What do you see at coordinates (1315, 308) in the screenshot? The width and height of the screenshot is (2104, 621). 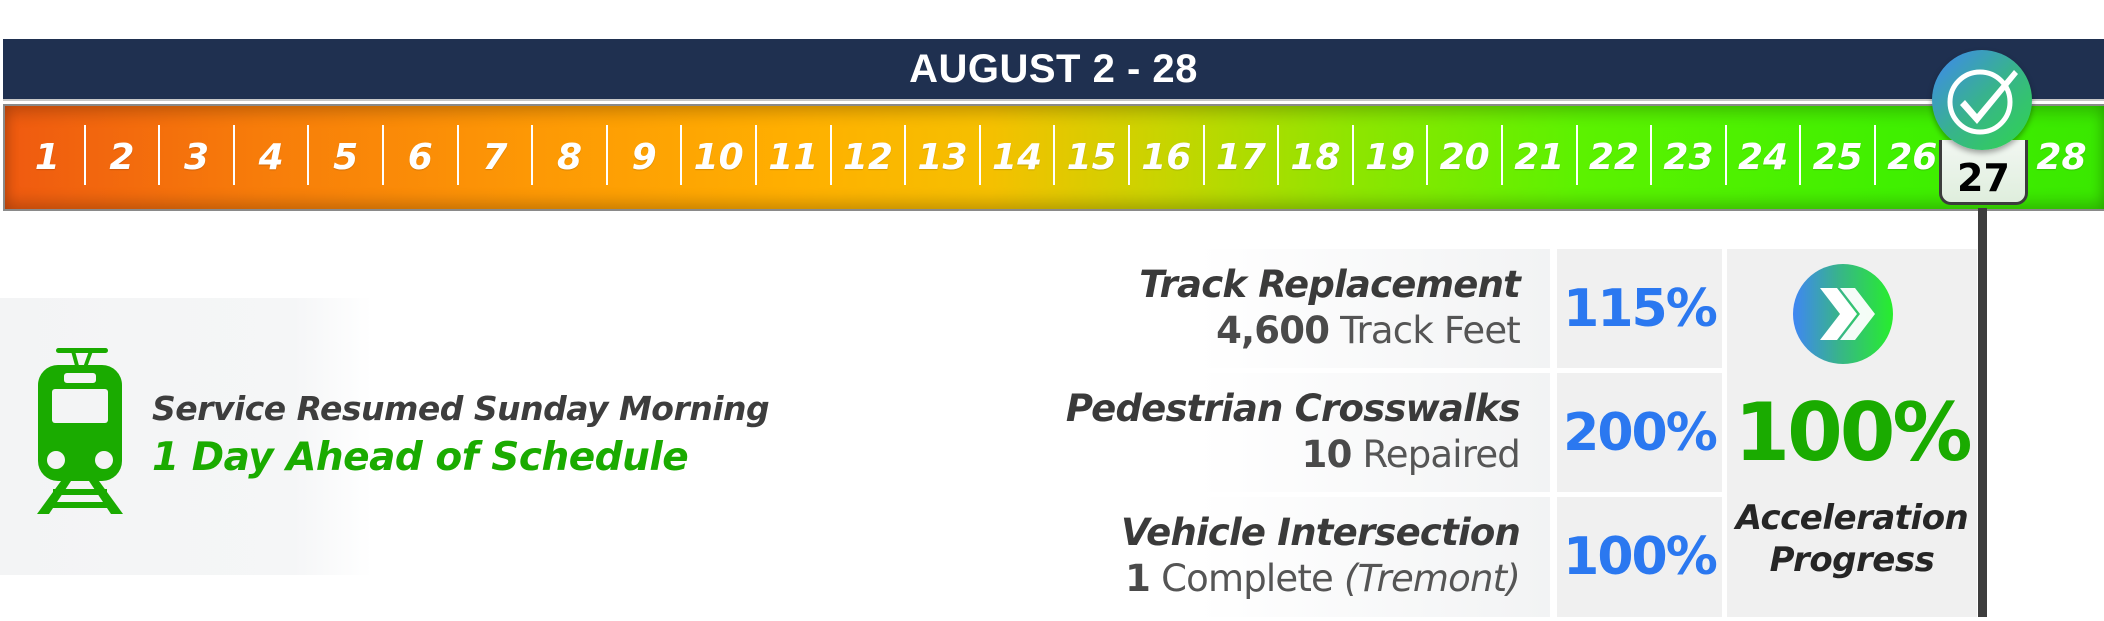 I see `metric-row-track: Track Replacement 4,600 Track Feet` at bounding box center [1315, 308].